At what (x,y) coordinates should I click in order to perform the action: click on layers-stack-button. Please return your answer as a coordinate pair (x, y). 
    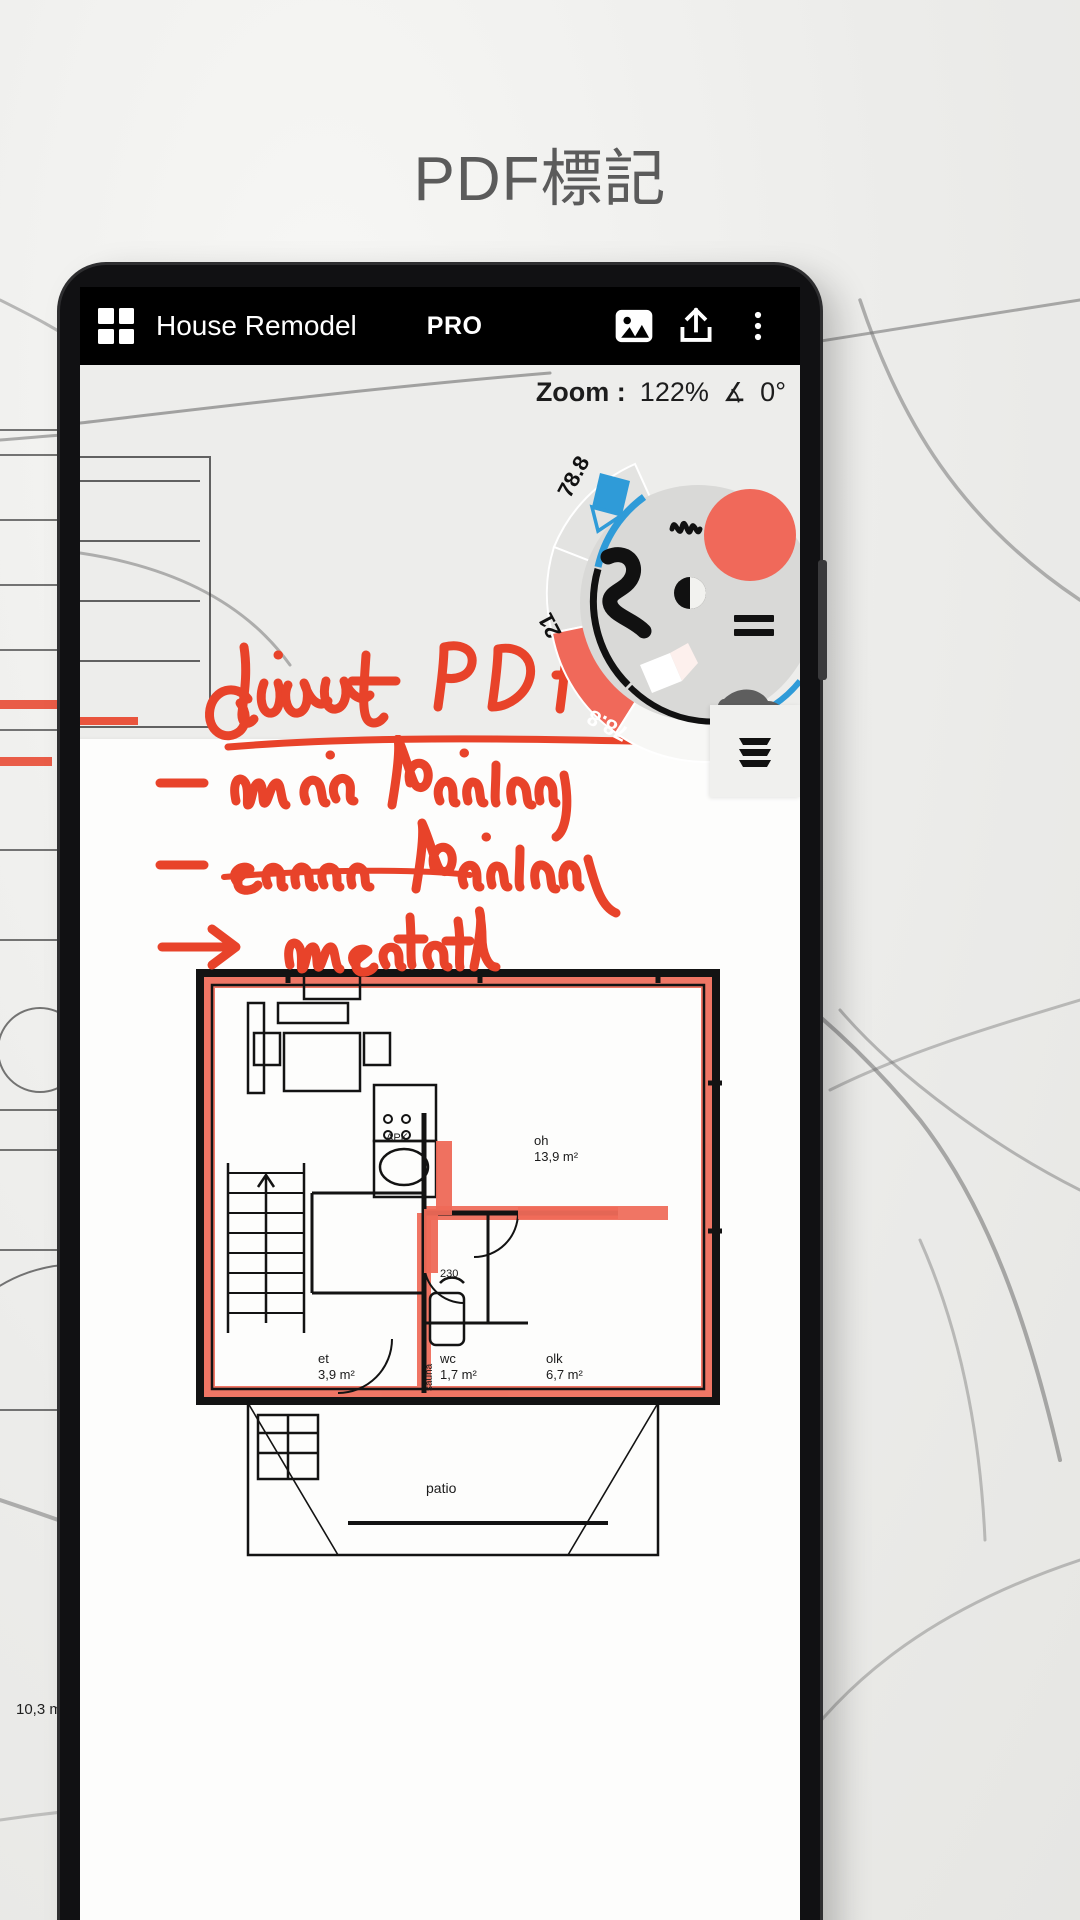
    Looking at the image, I should click on (755, 751).